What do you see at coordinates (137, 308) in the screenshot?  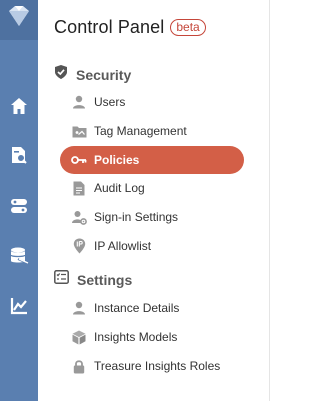 I see `nav-item-label: Instance Details` at bounding box center [137, 308].